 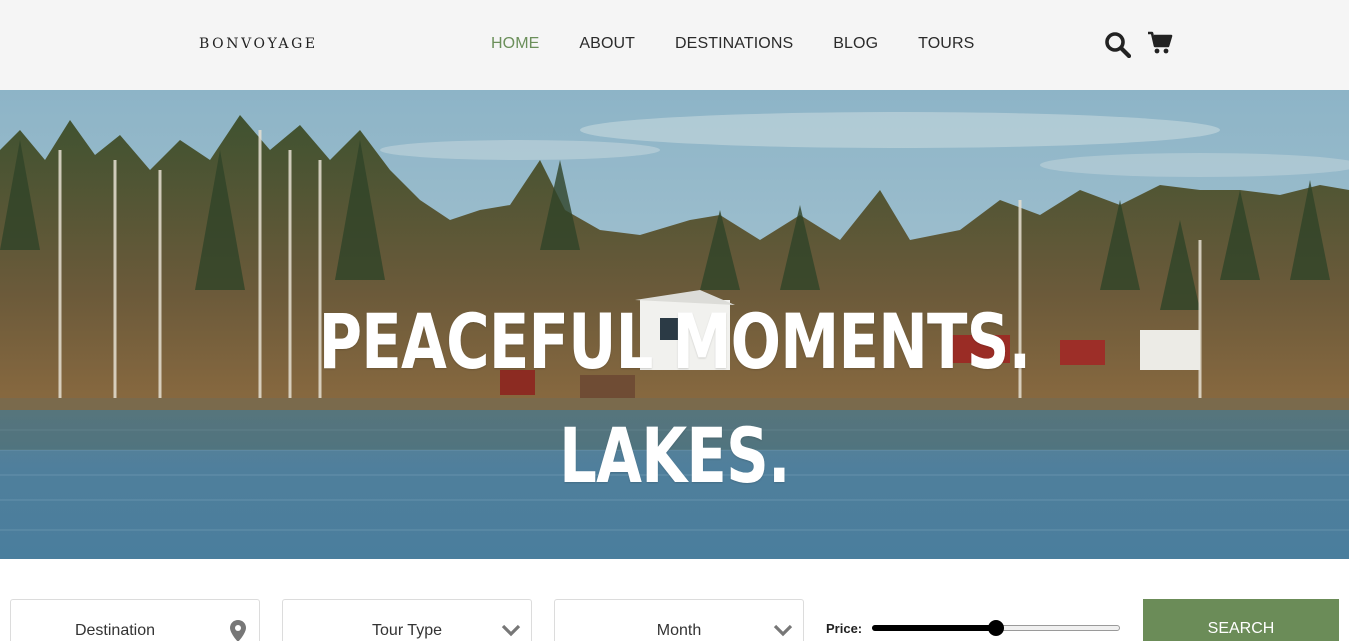 I want to click on map-pin-icon, so click(x=238, y=630).